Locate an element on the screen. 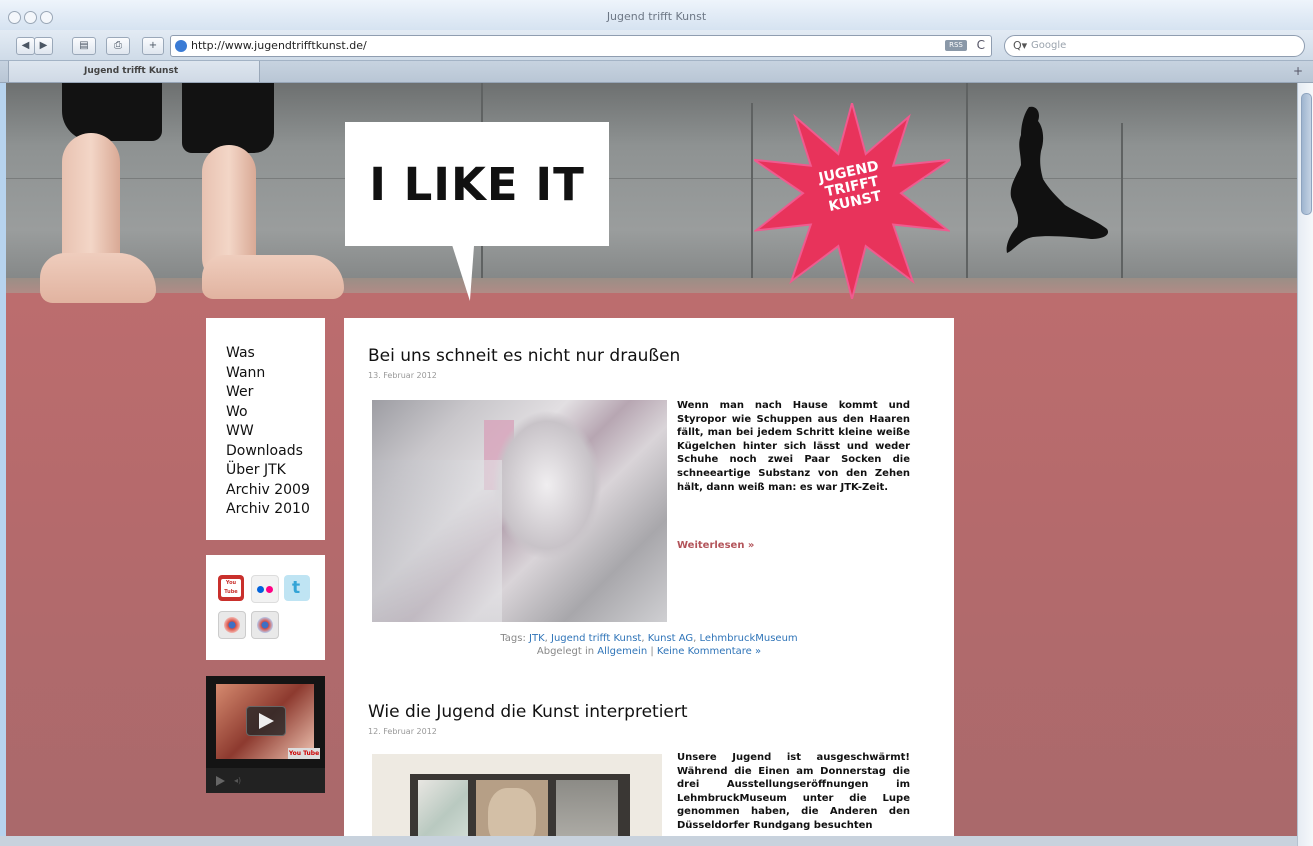 Image resolution: width=1313 pixels, height=846 pixels. book-icon: ▤ is located at coordinates (84, 45).